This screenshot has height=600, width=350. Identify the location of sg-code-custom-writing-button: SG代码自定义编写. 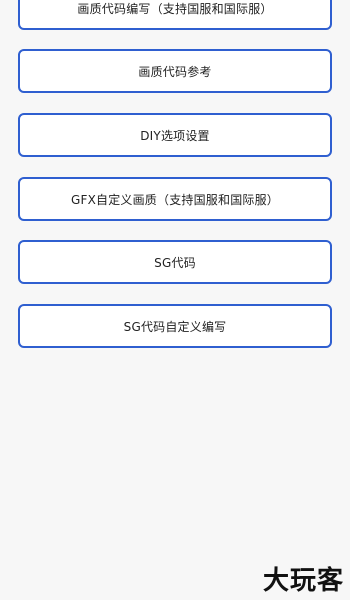
(175, 326).